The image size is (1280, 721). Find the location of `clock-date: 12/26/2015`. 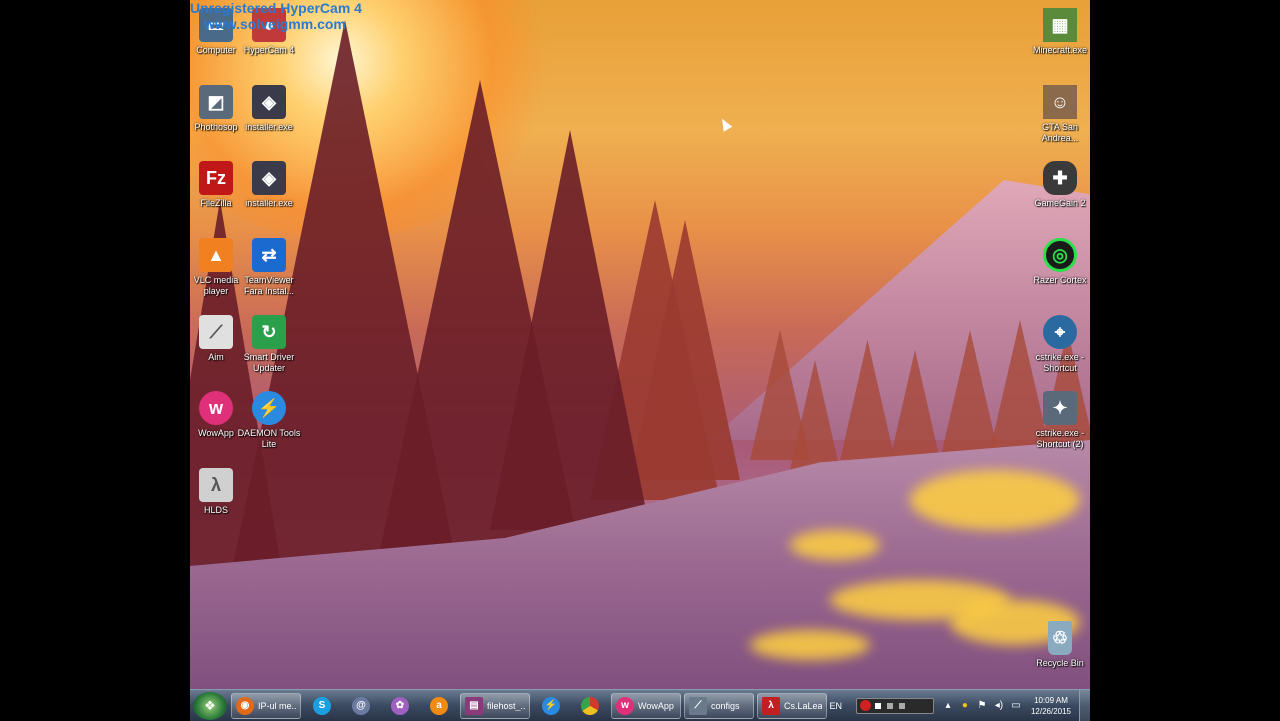

clock-date: 12/26/2015 is located at coordinates (1050, 711).